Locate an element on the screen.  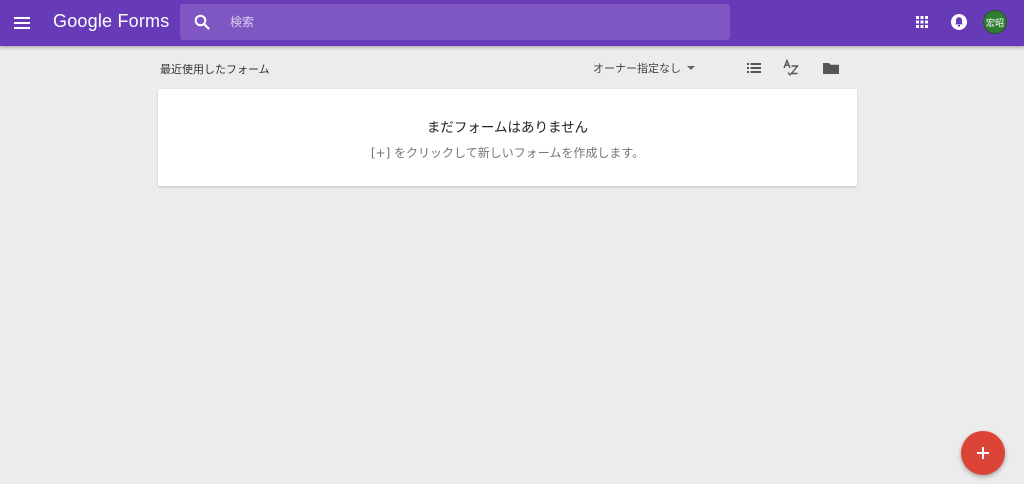
forms-list-card: まだフォームはありません [+] をクリックして新しいフォームを作成します。 is located at coordinates (507, 137).